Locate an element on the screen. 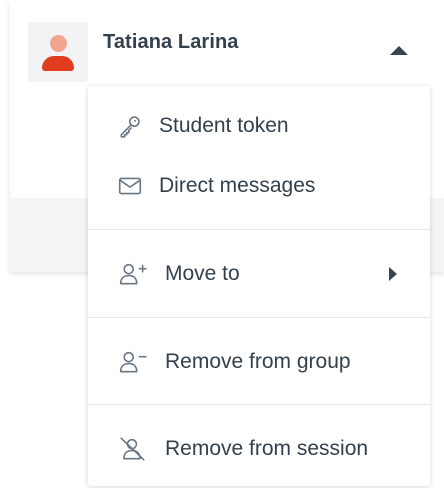 This screenshot has height=488, width=444. avatar-body is located at coordinates (58, 63).